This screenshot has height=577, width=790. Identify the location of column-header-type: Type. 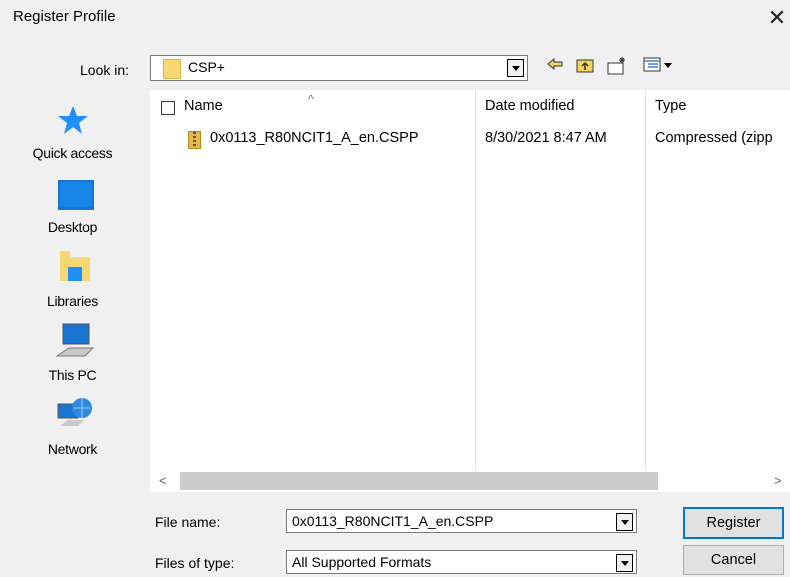
(670, 106).